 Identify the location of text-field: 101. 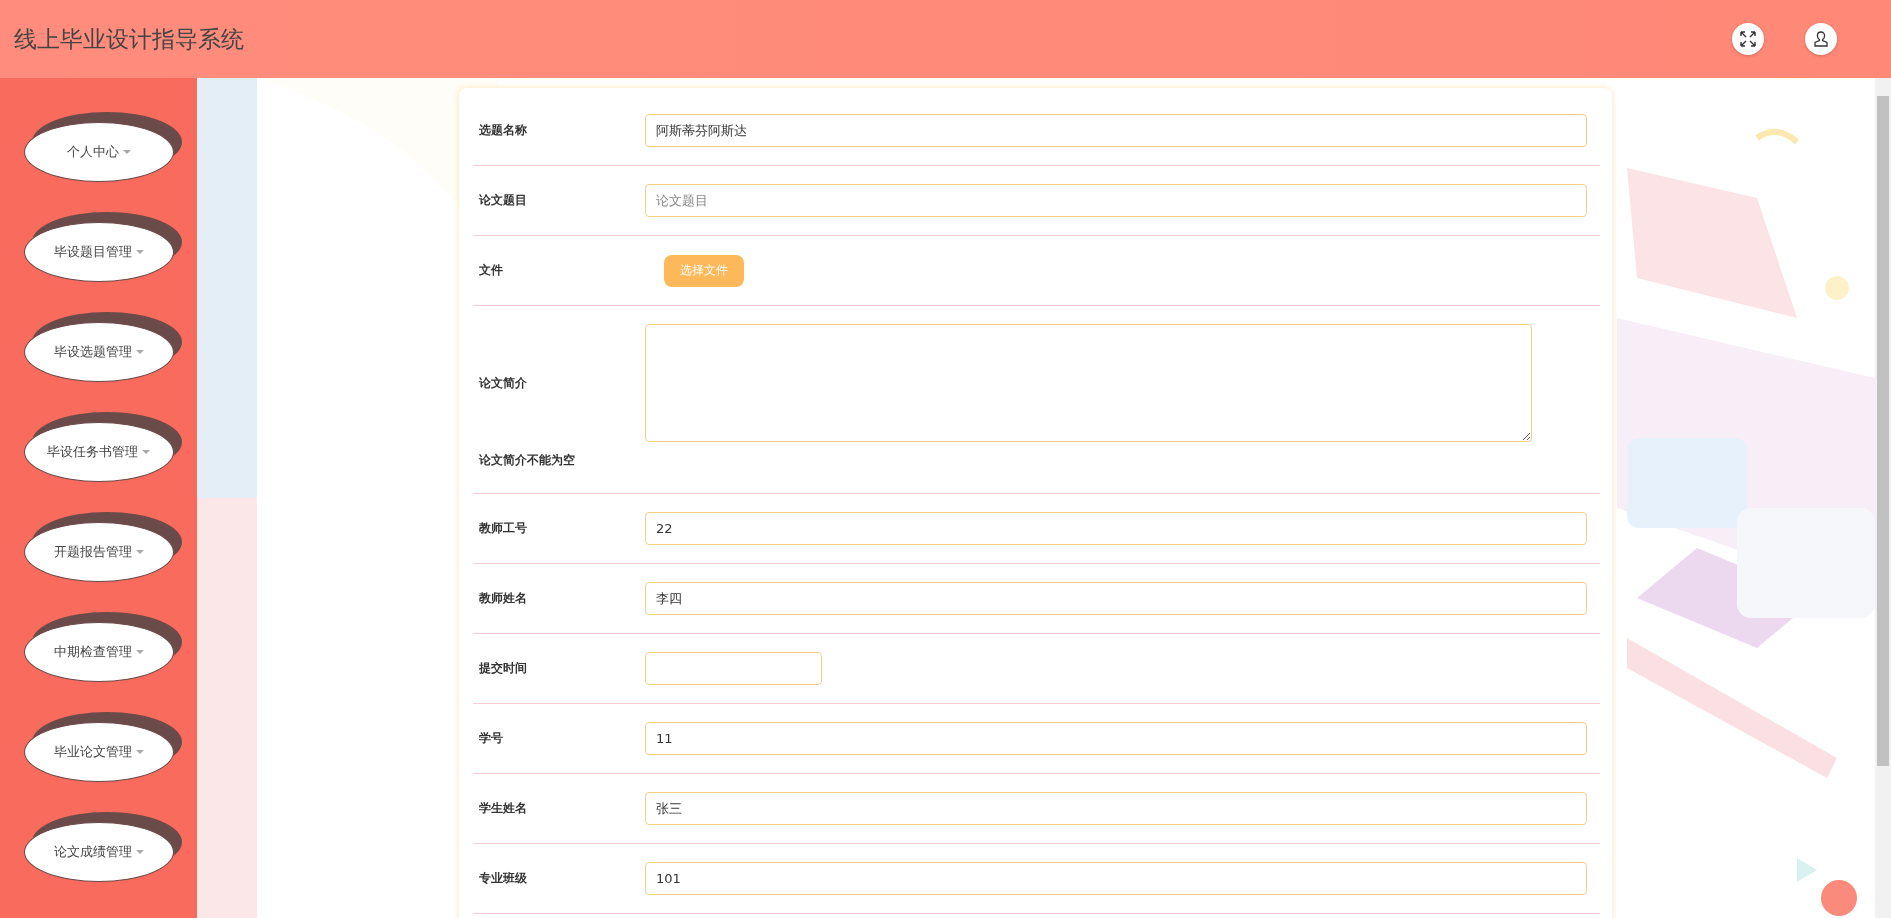
(1116, 878).